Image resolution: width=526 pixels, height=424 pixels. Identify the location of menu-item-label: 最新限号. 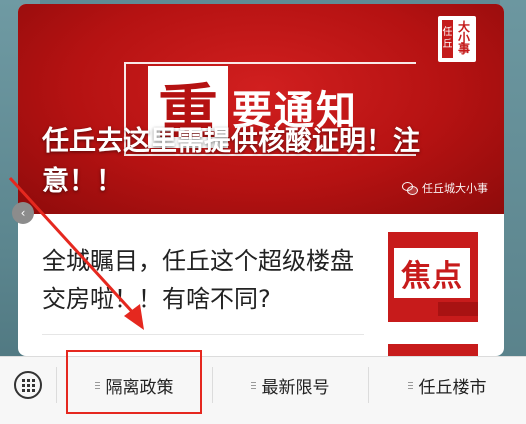
(295, 387).